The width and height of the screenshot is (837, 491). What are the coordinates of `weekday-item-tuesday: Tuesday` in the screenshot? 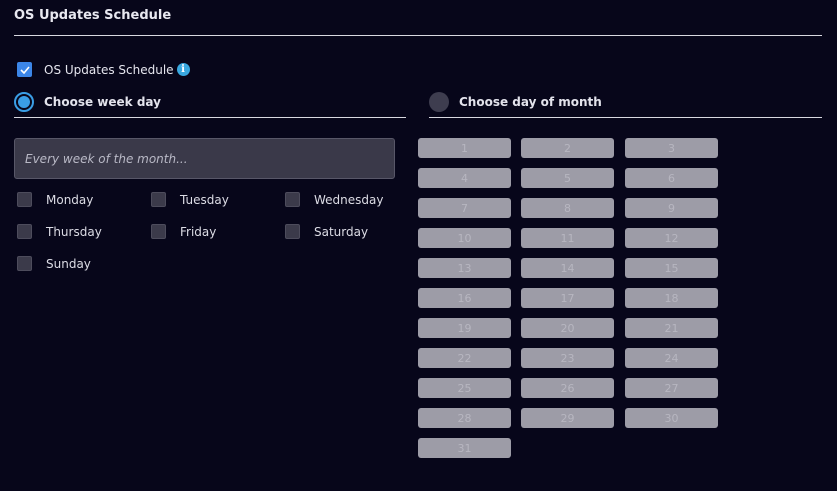 It's located at (190, 199).